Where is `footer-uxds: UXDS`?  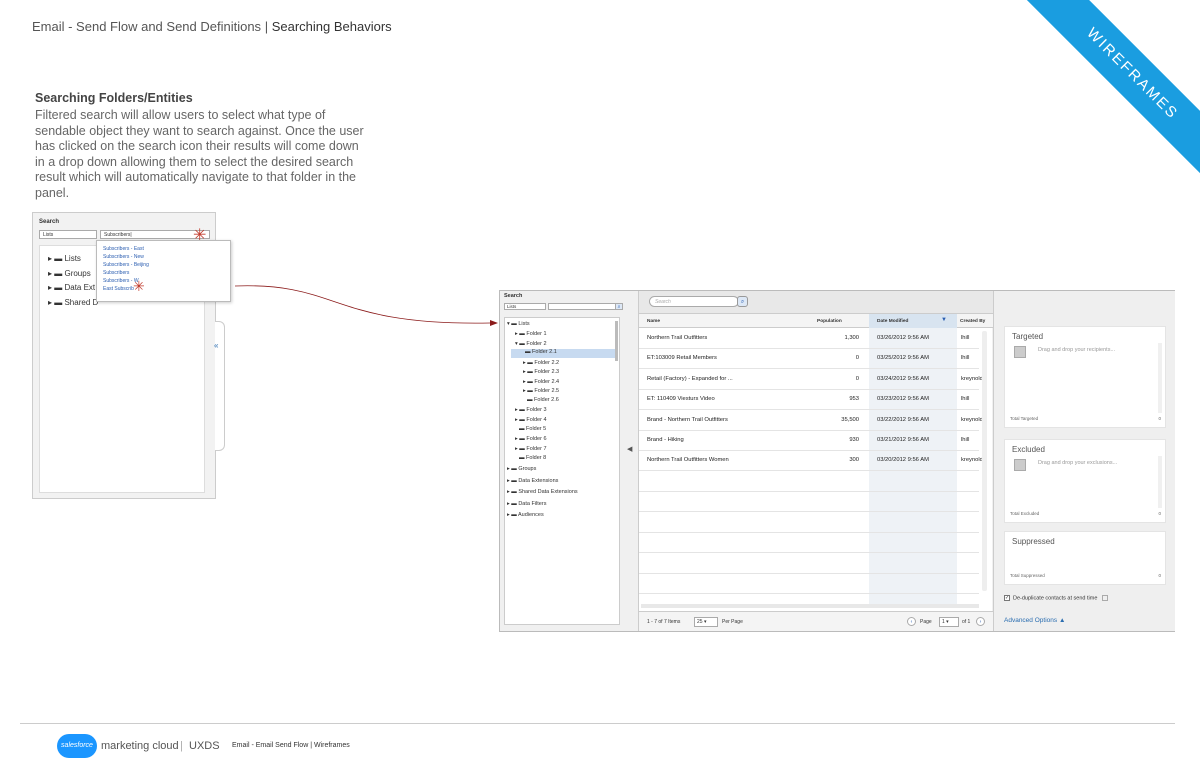 footer-uxds: UXDS is located at coordinates (204, 746).